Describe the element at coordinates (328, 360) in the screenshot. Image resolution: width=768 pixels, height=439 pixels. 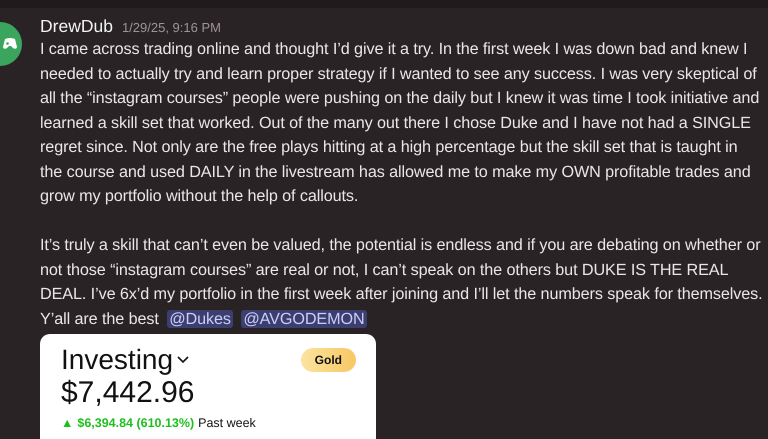
I see `tier-badge: Gold` at that location.